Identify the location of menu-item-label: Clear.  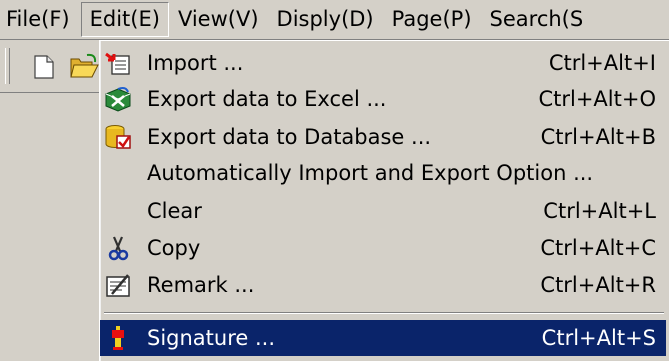
(174, 211).